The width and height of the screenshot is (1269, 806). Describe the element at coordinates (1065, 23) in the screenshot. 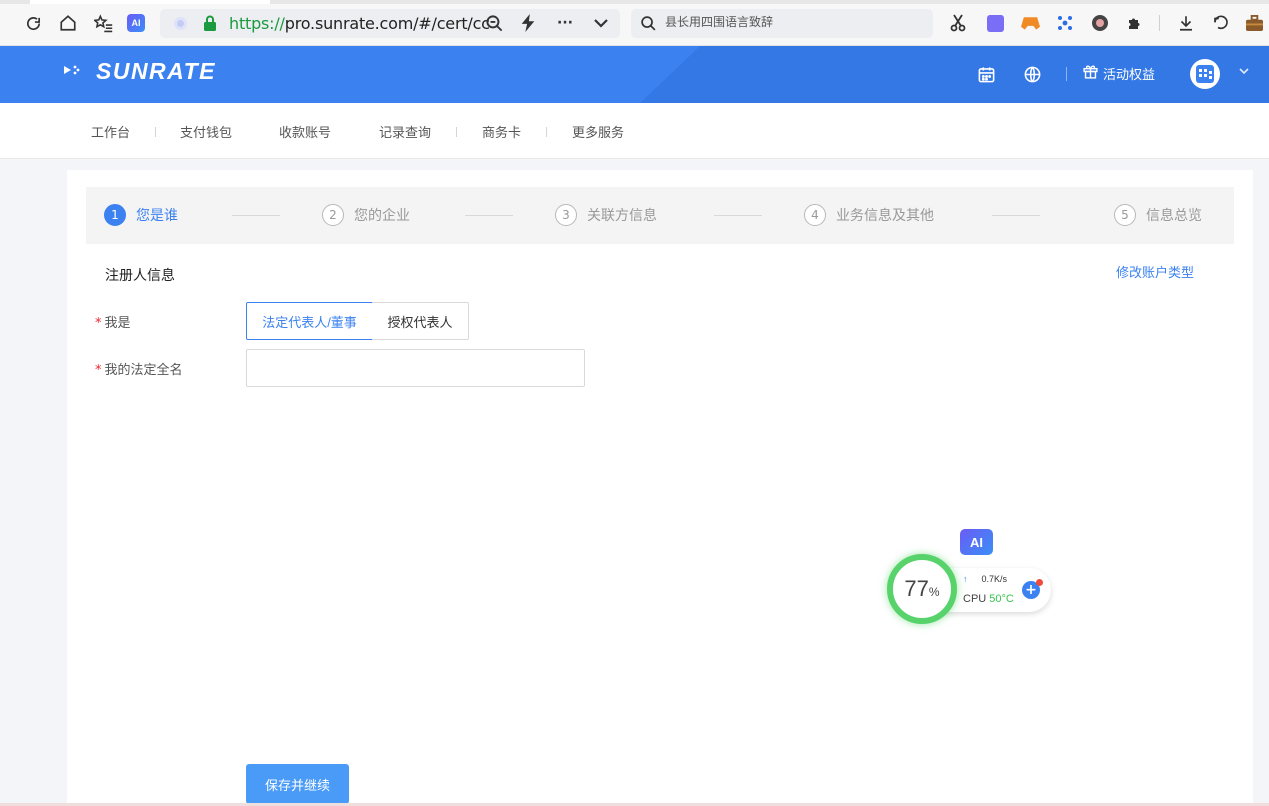

I see `network-icon` at that location.